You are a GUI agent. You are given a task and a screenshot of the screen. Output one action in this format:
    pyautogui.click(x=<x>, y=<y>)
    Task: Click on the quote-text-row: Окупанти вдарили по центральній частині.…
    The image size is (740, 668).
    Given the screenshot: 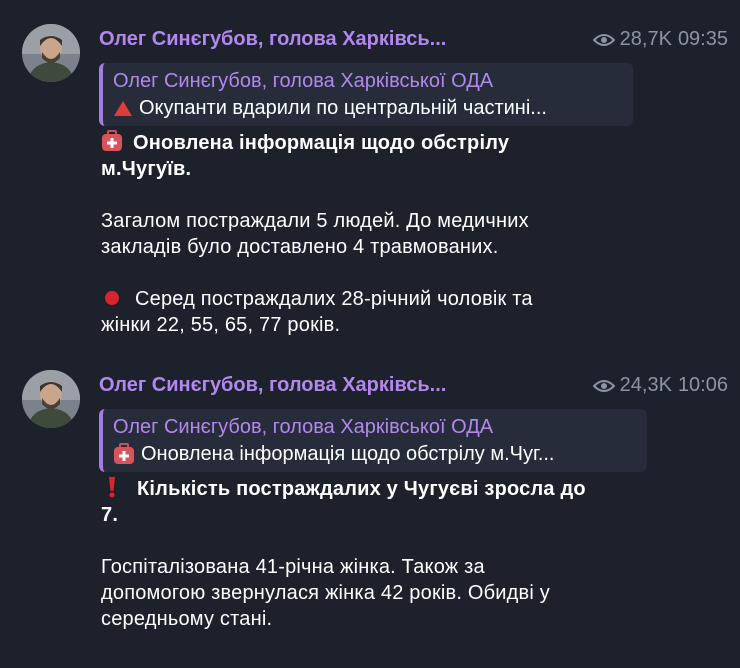 What is the action you would take?
    pyautogui.click(x=367, y=108)
    